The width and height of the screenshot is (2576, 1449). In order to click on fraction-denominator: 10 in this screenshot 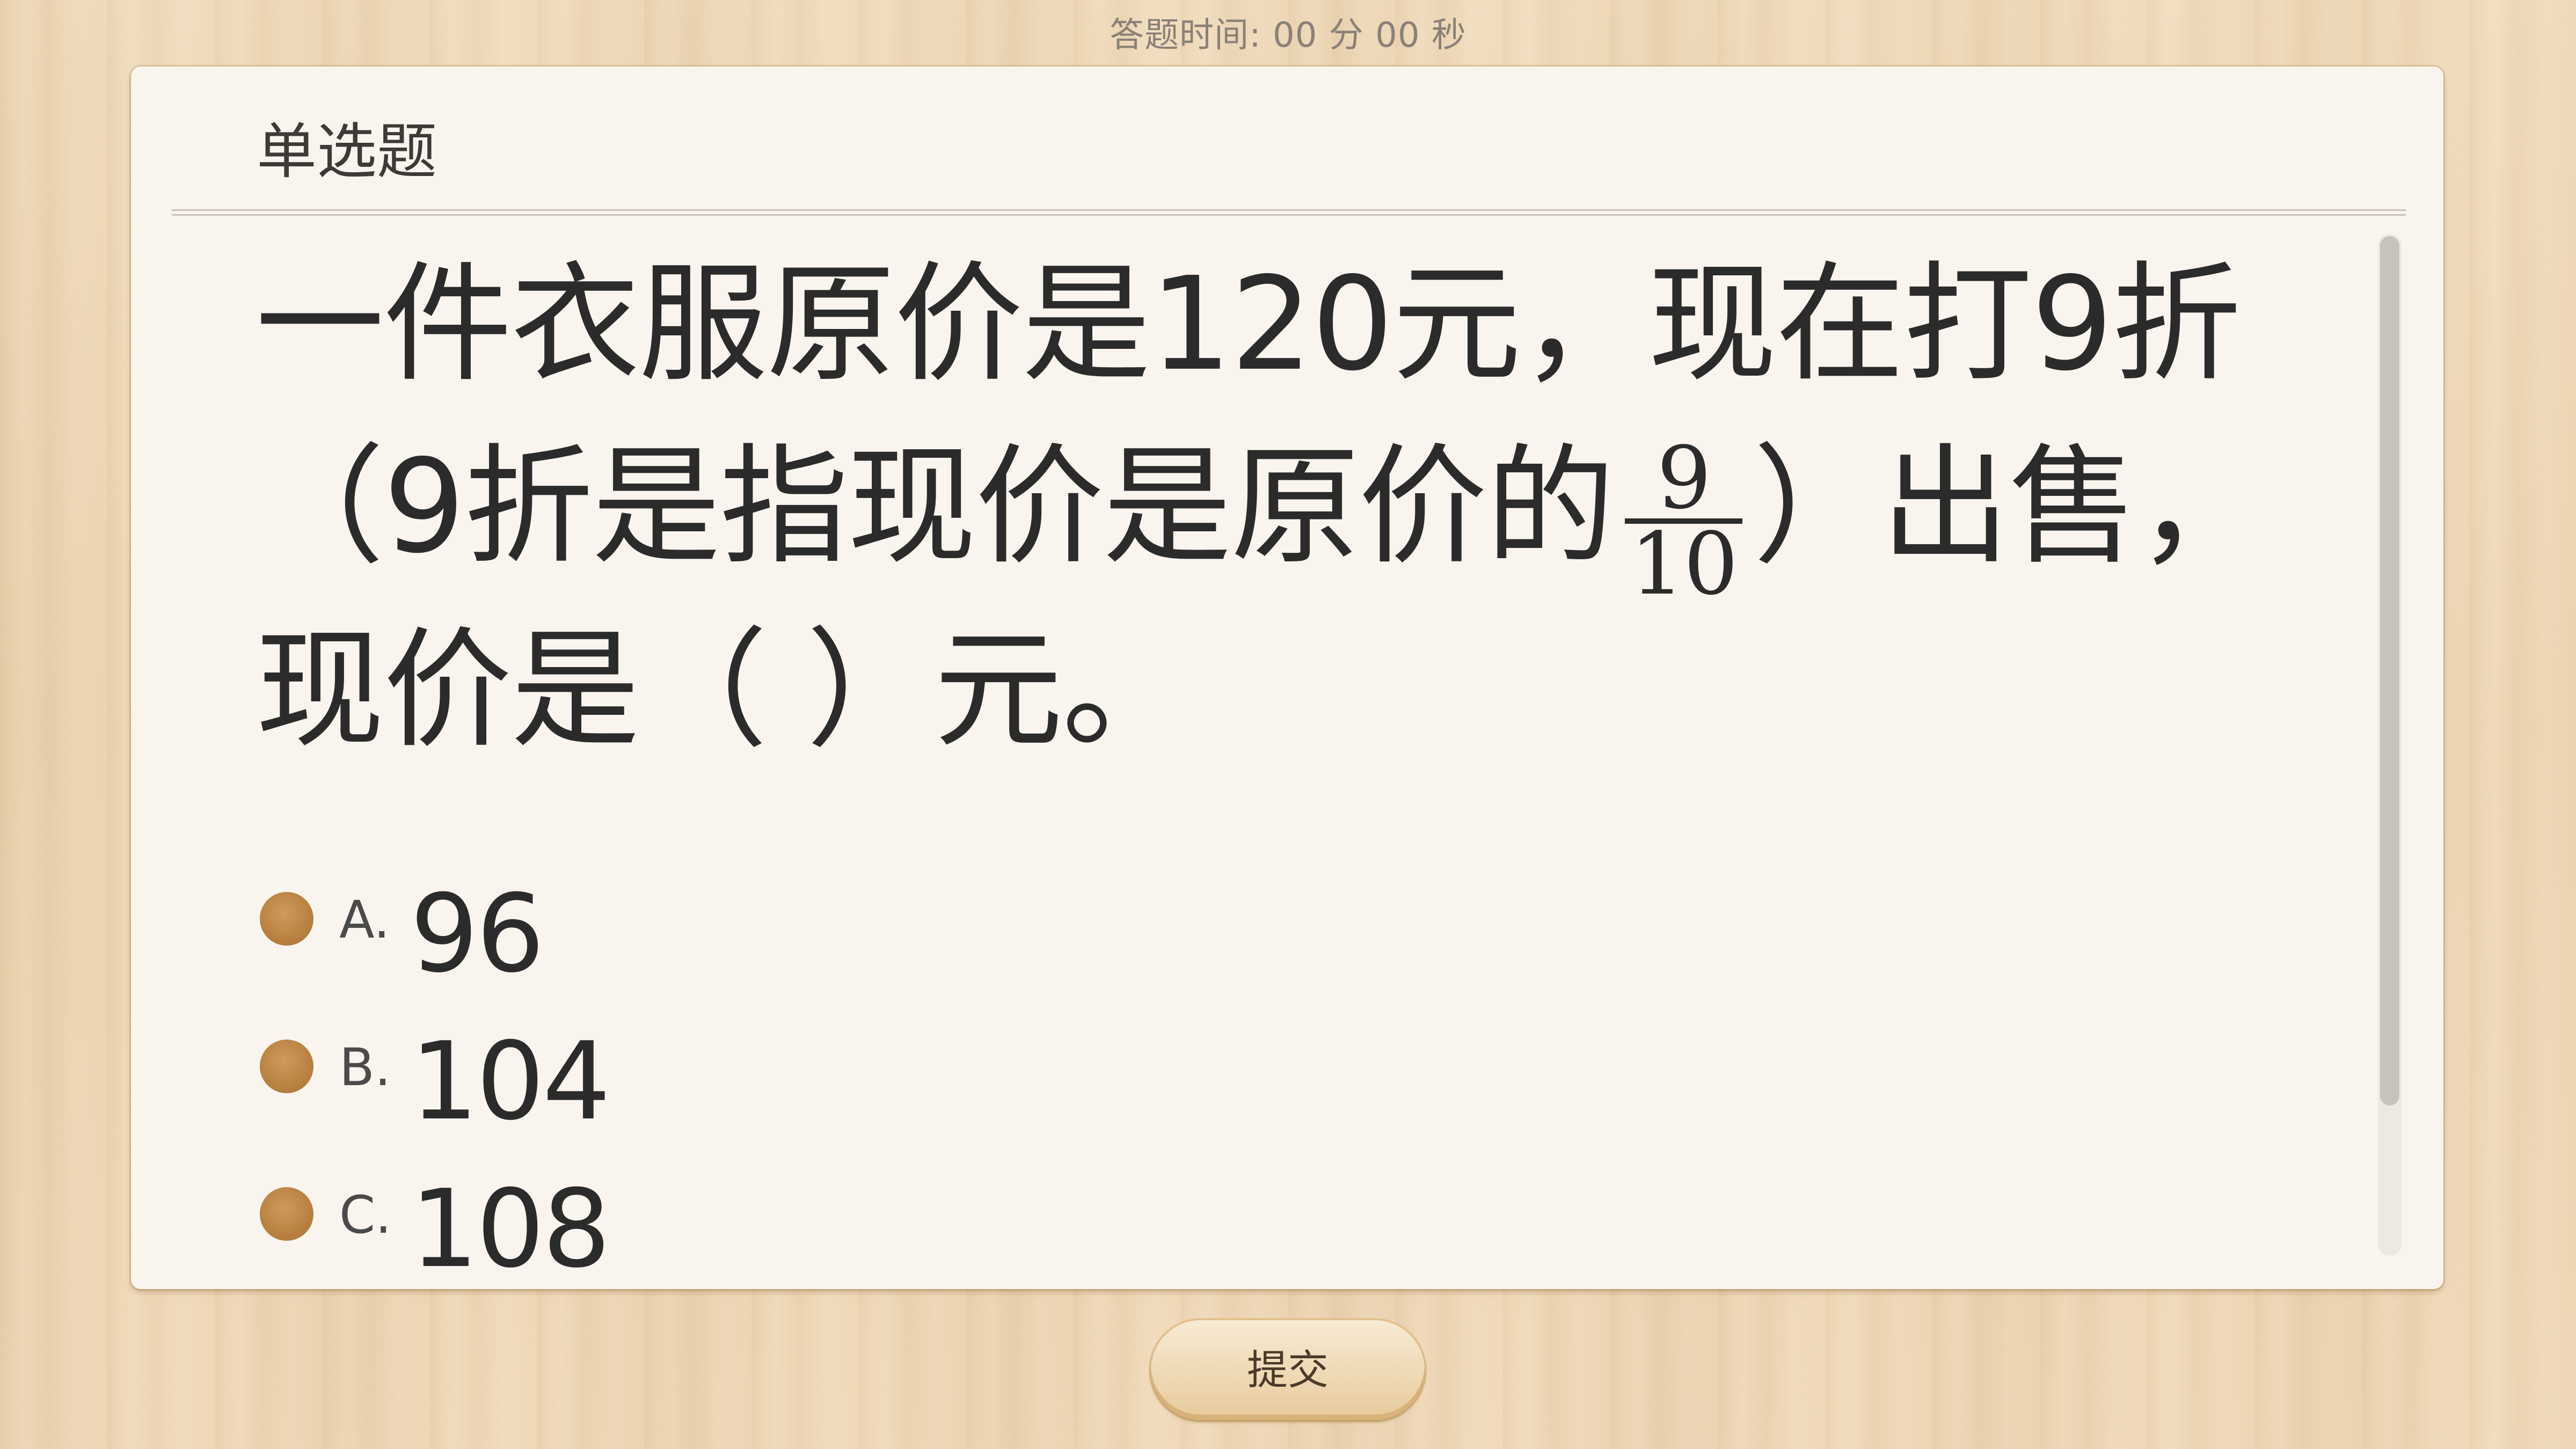, I will do `click(1685, 564)`.